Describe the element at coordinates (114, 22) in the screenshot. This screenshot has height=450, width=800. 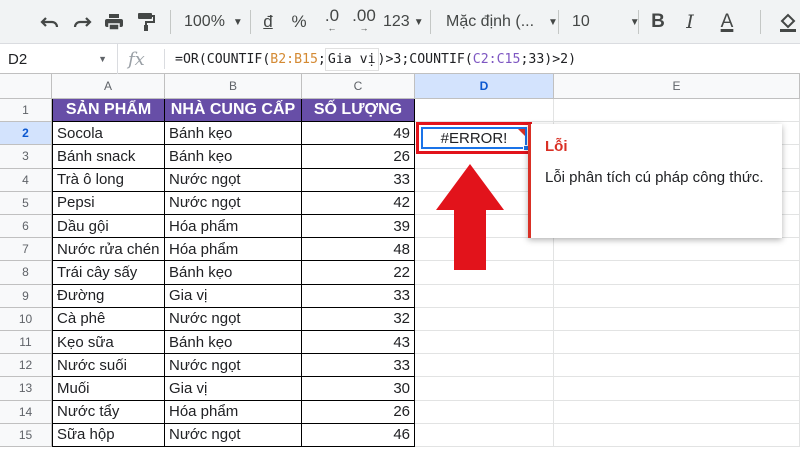
I see `print-icon` at that location.